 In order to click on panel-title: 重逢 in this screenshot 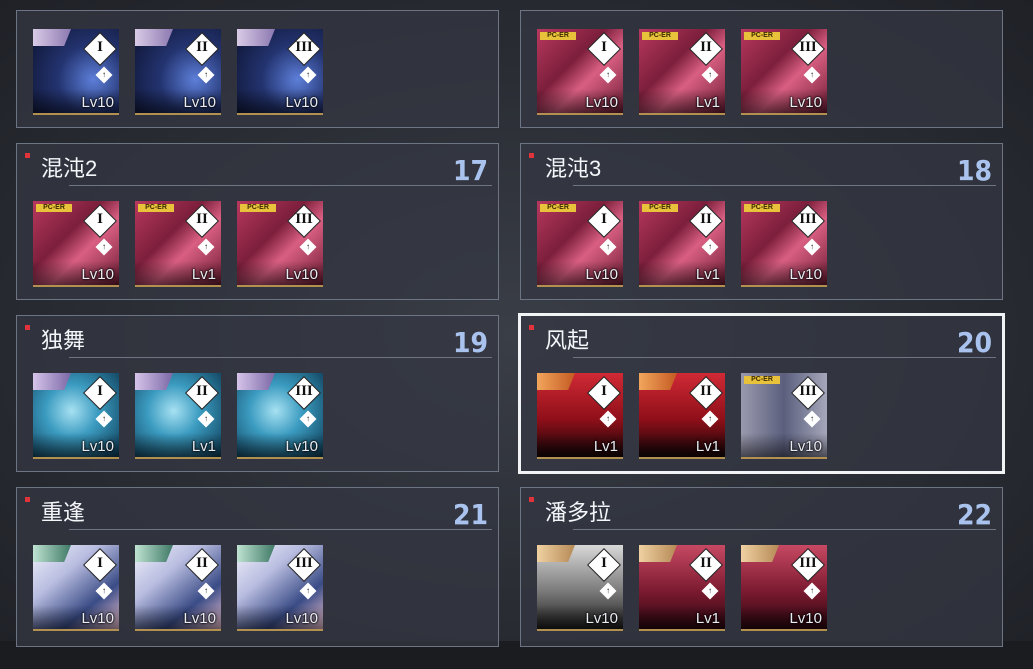, I will do `click(63, 512)`.